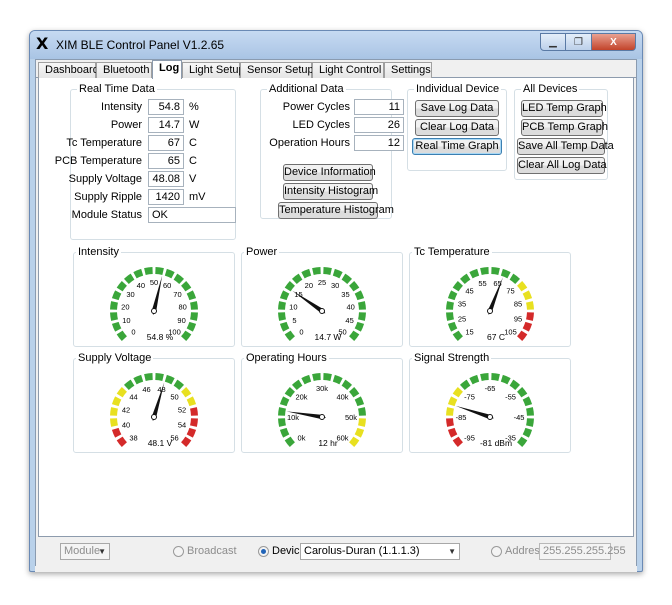  I want to click on intensity-gauge: 0 10 20 30 40 50 60 70 80 90 100 54.8 % Intensity, so click(154, 296).